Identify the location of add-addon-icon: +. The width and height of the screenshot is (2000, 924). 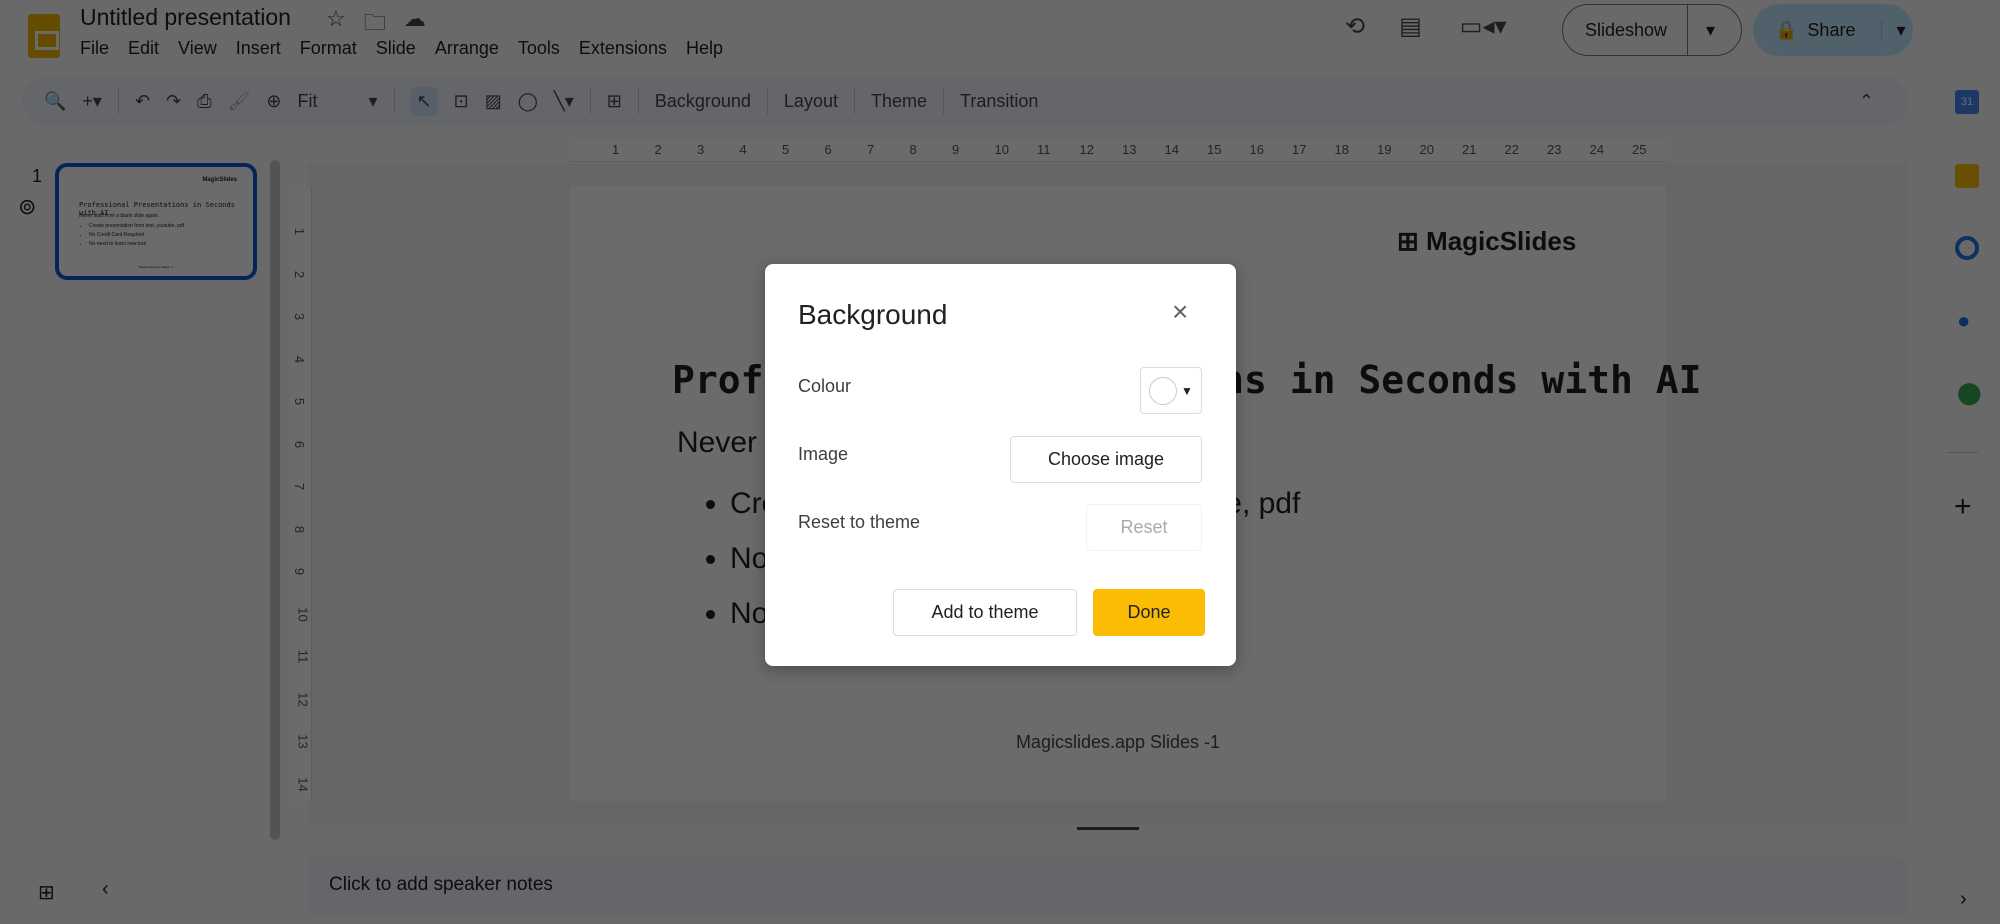
(1963, 507).